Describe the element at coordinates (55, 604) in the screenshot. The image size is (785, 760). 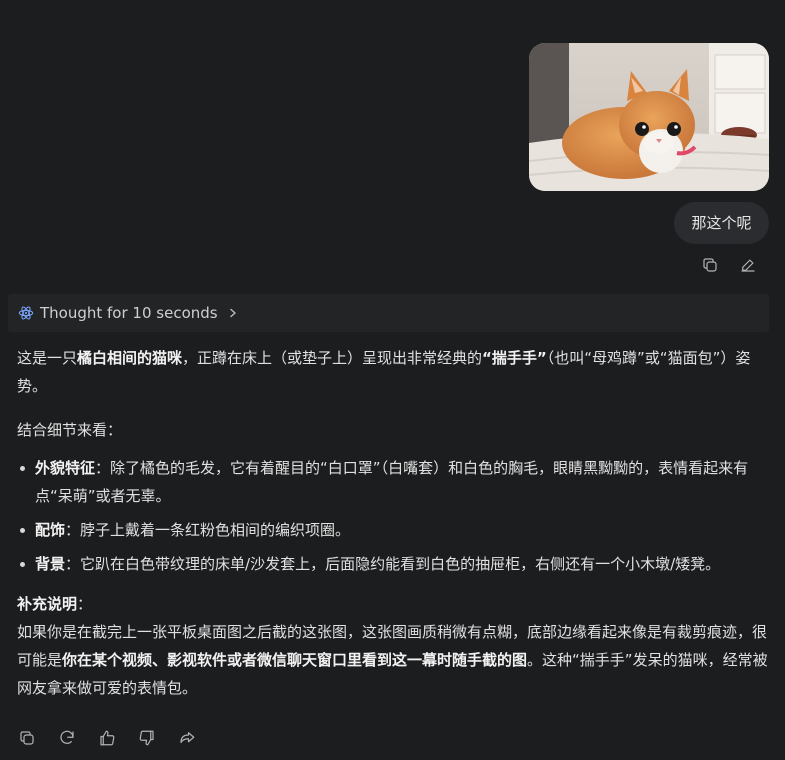
I see `supplement-heading: 补充说明：` at that location.